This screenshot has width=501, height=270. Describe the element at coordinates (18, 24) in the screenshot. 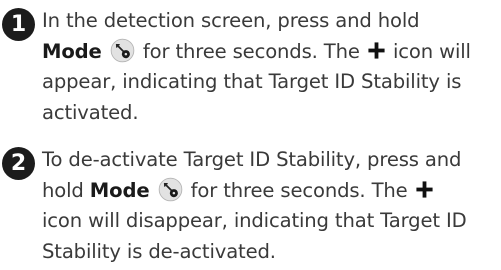

I see `step-number-badge: 1` at that location.